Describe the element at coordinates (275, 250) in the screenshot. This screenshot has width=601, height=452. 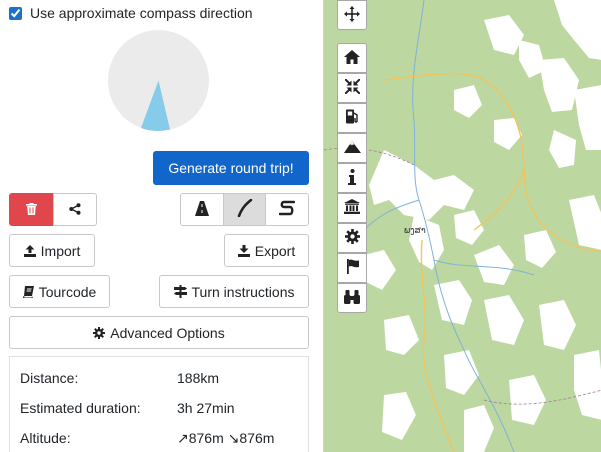
I see `export-label: Export` at that location.